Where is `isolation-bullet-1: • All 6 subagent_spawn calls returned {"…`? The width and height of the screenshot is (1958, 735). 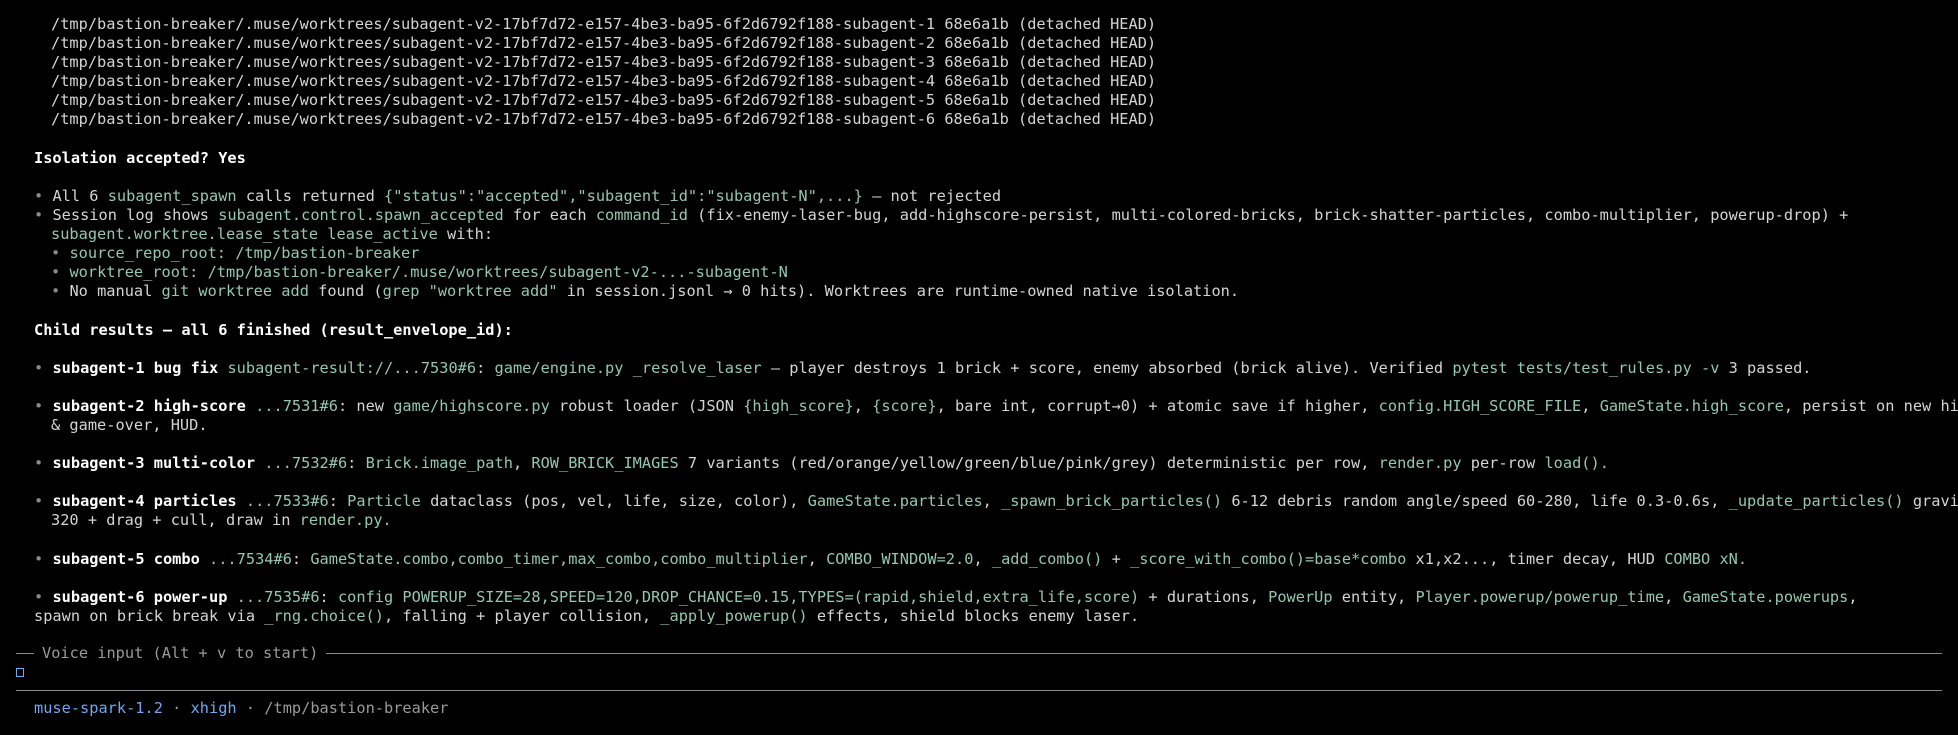
isolation-bullet-1: • All 6 subagent_spawn calls returned {"… is located at coordinates (518, 195).